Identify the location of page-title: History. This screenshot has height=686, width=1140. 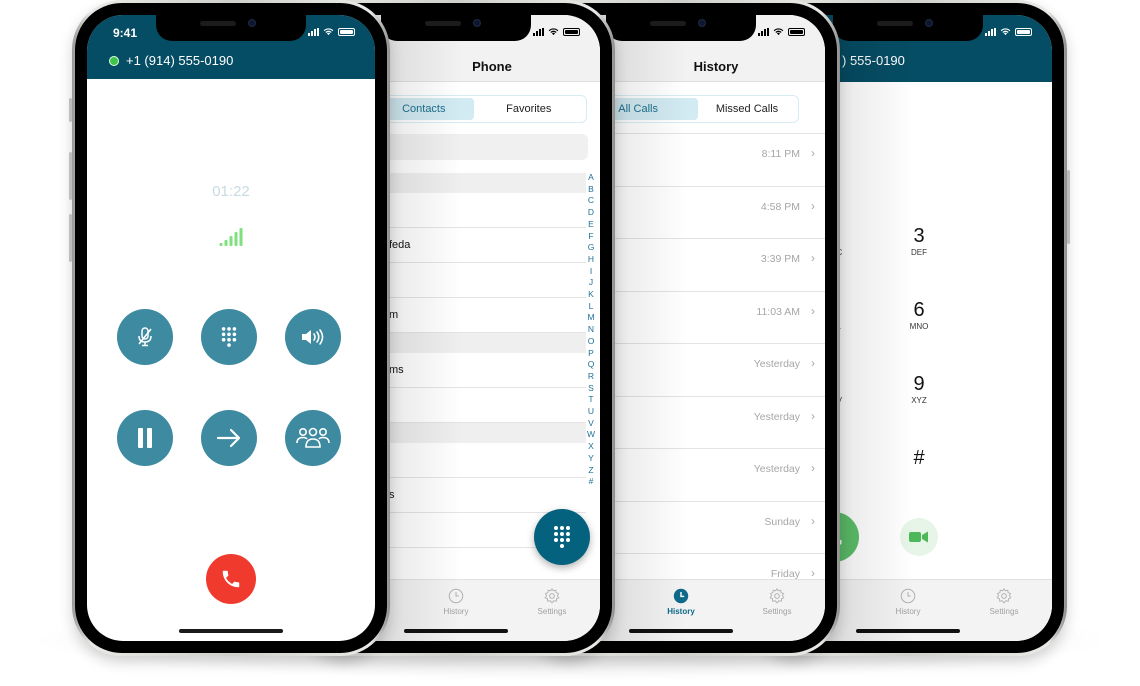
(716, 66).